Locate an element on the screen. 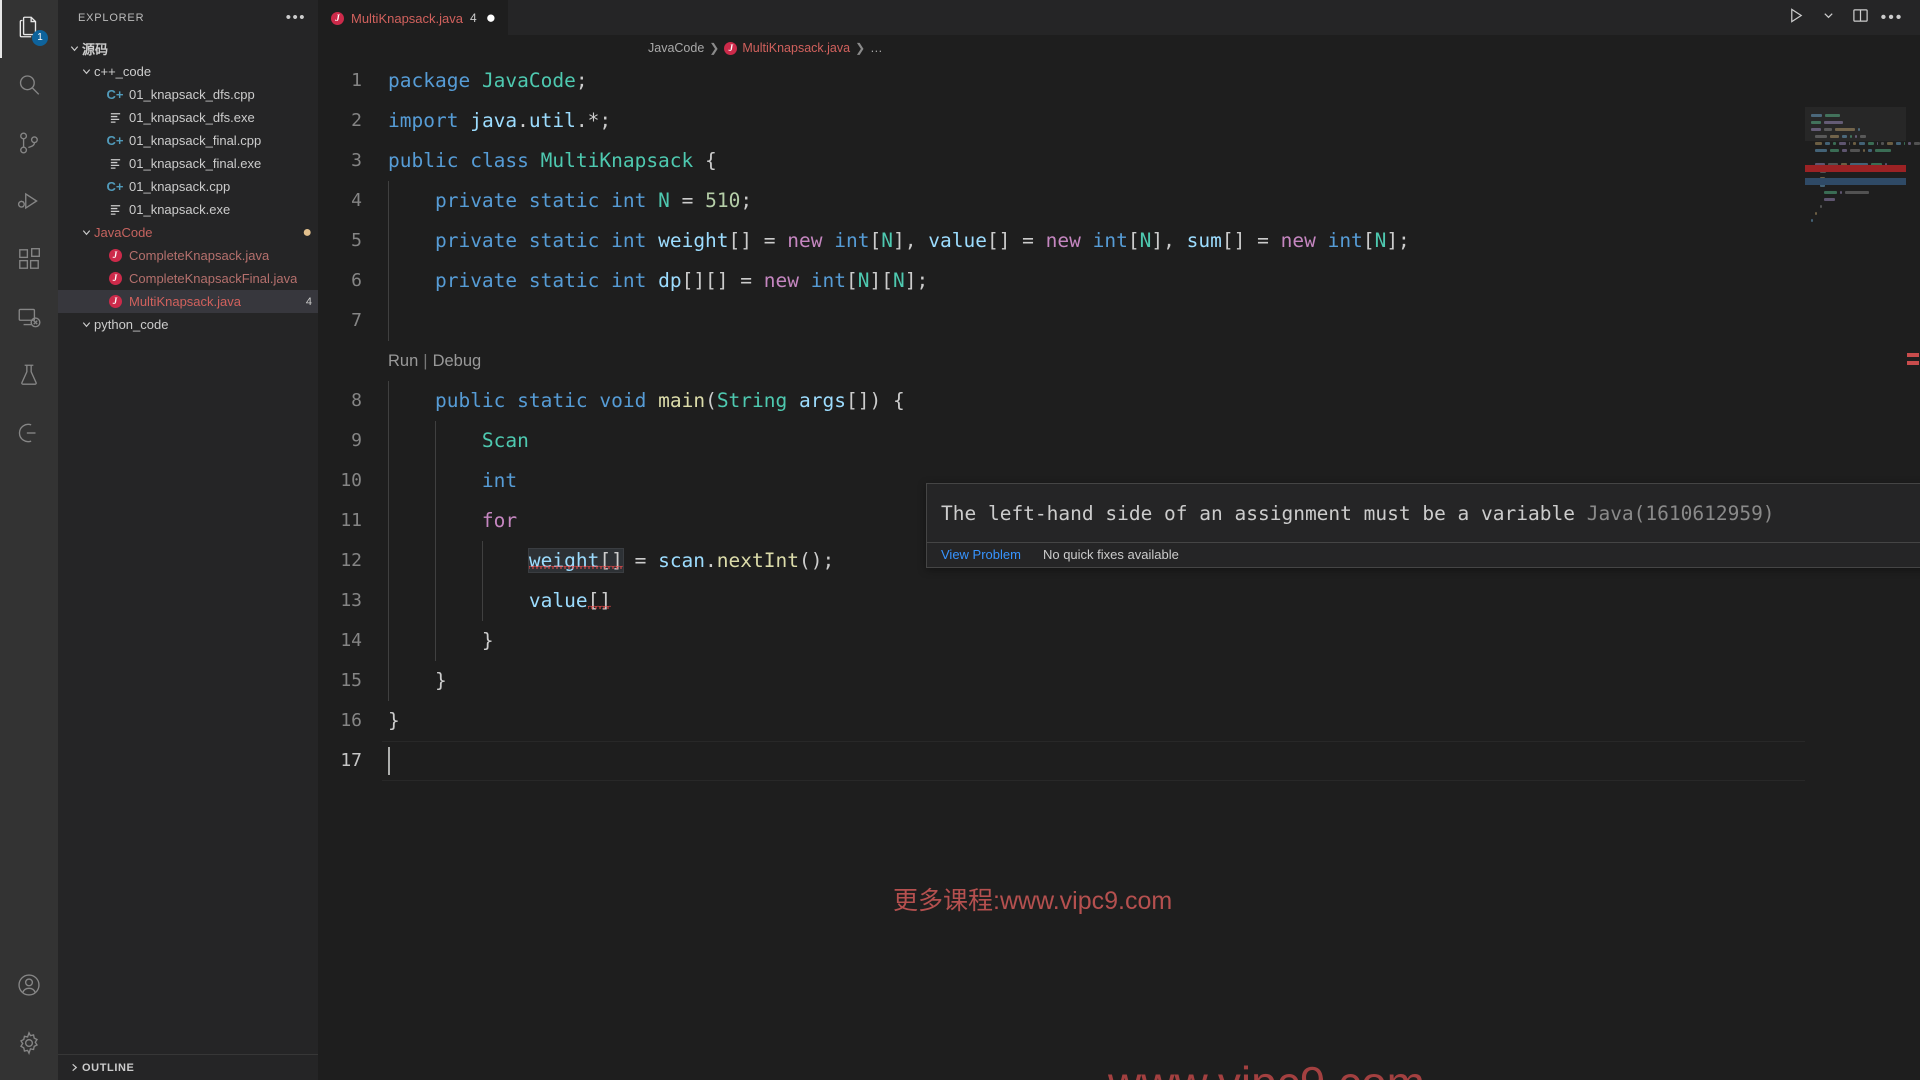 This screenshot has height=1080, width=1920. code-line: 14 } is located at coordinates (1119, 641).